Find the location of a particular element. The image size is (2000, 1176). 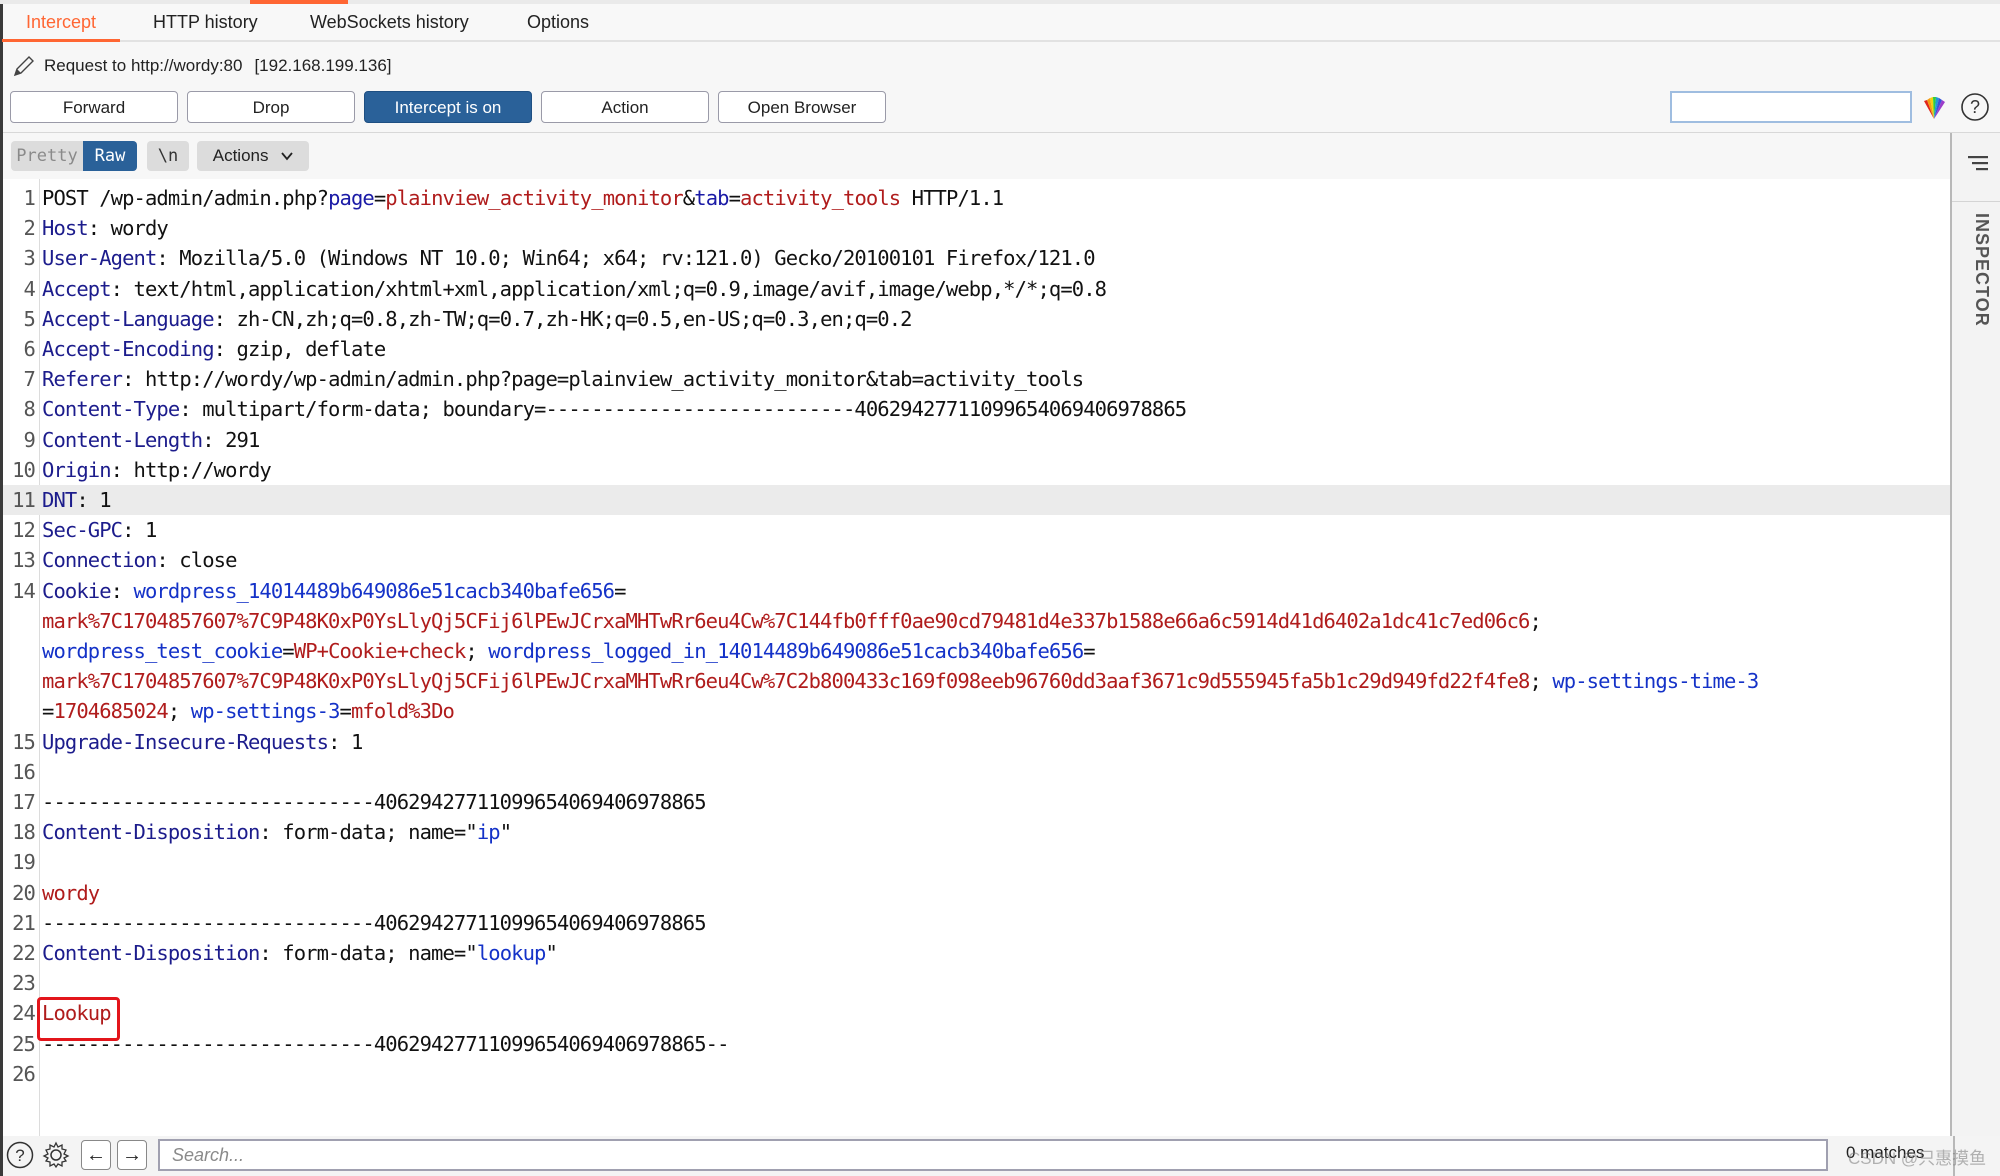

code-line: 6 Accept-Encoding: gzip, deflate is located at coordinates (976, 349).